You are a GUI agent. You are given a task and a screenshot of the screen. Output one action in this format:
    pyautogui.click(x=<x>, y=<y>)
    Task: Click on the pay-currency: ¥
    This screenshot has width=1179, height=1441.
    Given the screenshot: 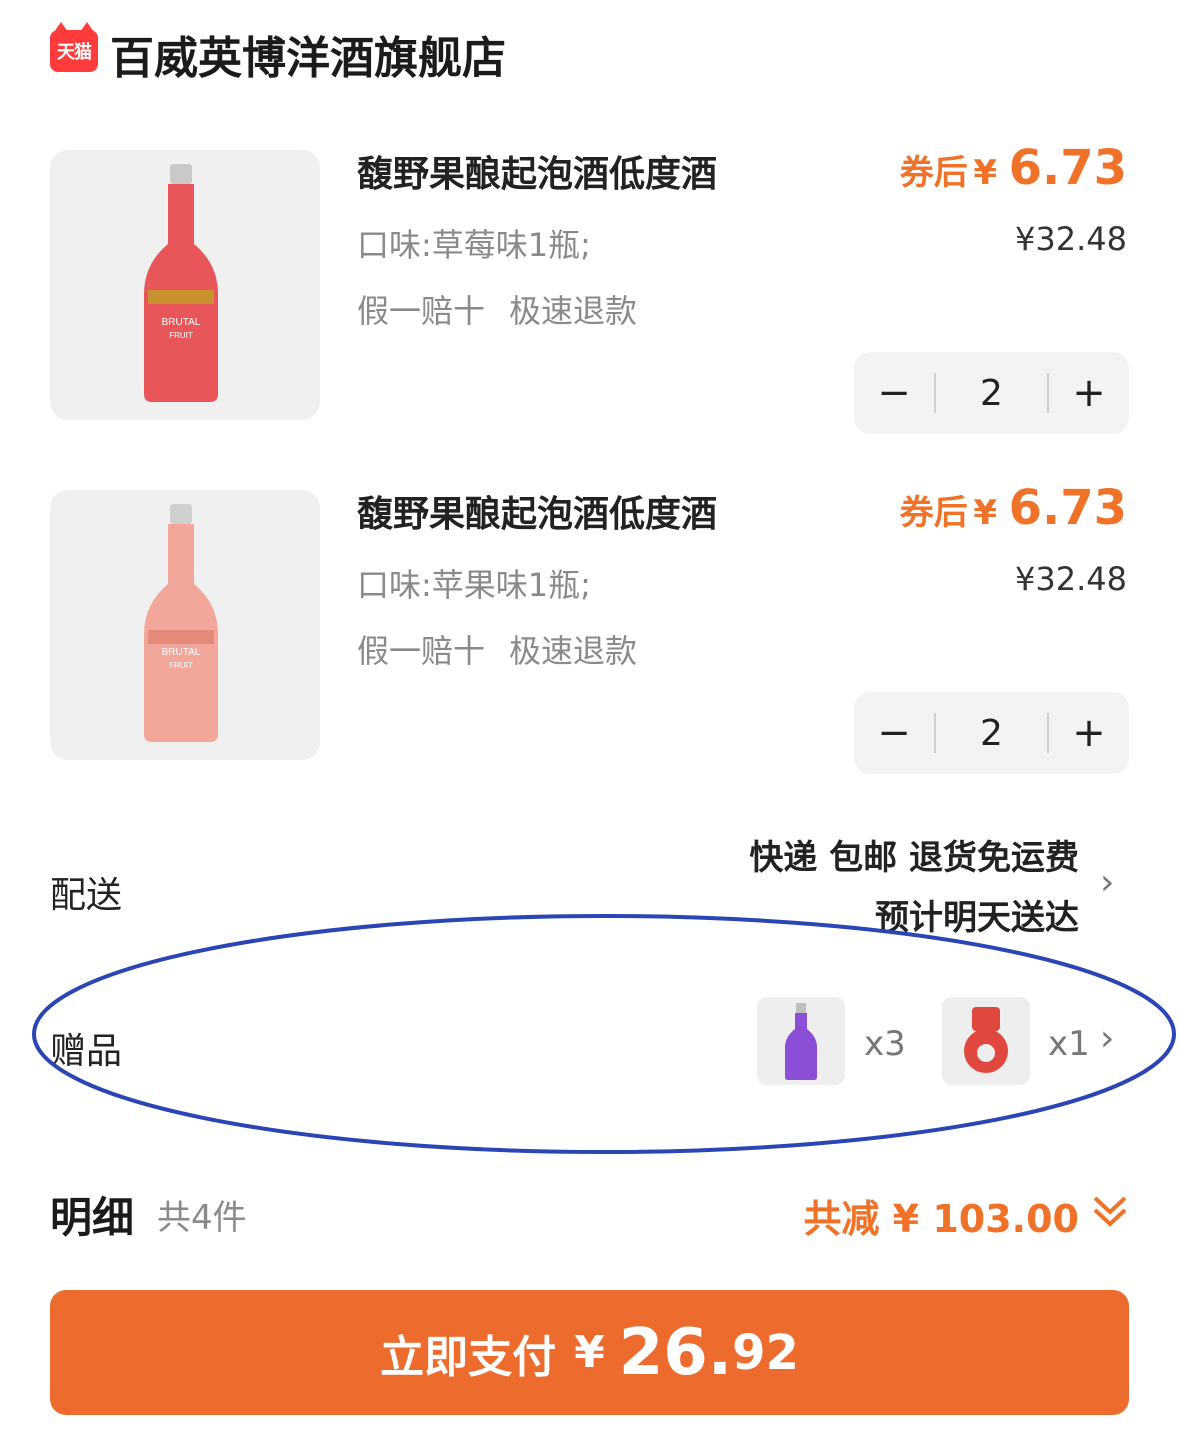 What is the action you would take?
    pyautogui.click(x=589, y=1352)
    